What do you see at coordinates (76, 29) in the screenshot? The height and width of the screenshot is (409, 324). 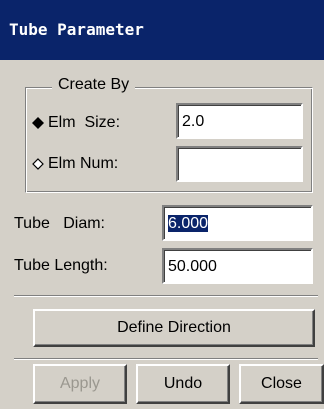 I see `window-title: Tube Parameter` at bounding box center [76, 29].